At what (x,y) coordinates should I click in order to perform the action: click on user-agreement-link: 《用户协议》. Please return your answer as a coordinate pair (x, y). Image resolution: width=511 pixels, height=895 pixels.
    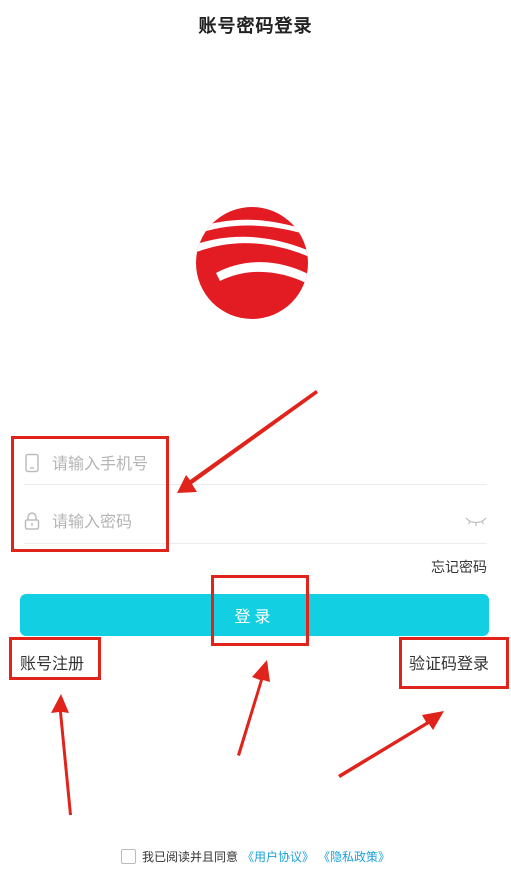
    Looking at the image, I should click on (278, 856).